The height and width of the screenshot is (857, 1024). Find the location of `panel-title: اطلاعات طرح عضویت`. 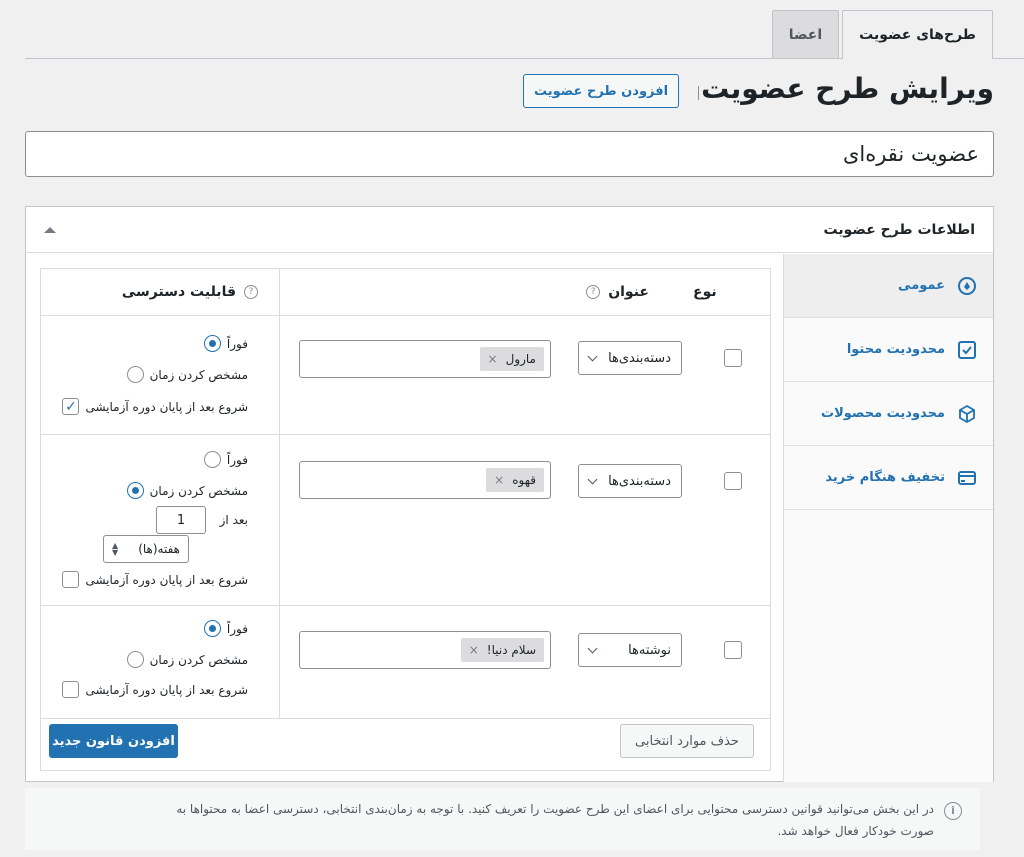

panel-title: اطلاعات طرح عضویت is located at coordinates (899, 229).